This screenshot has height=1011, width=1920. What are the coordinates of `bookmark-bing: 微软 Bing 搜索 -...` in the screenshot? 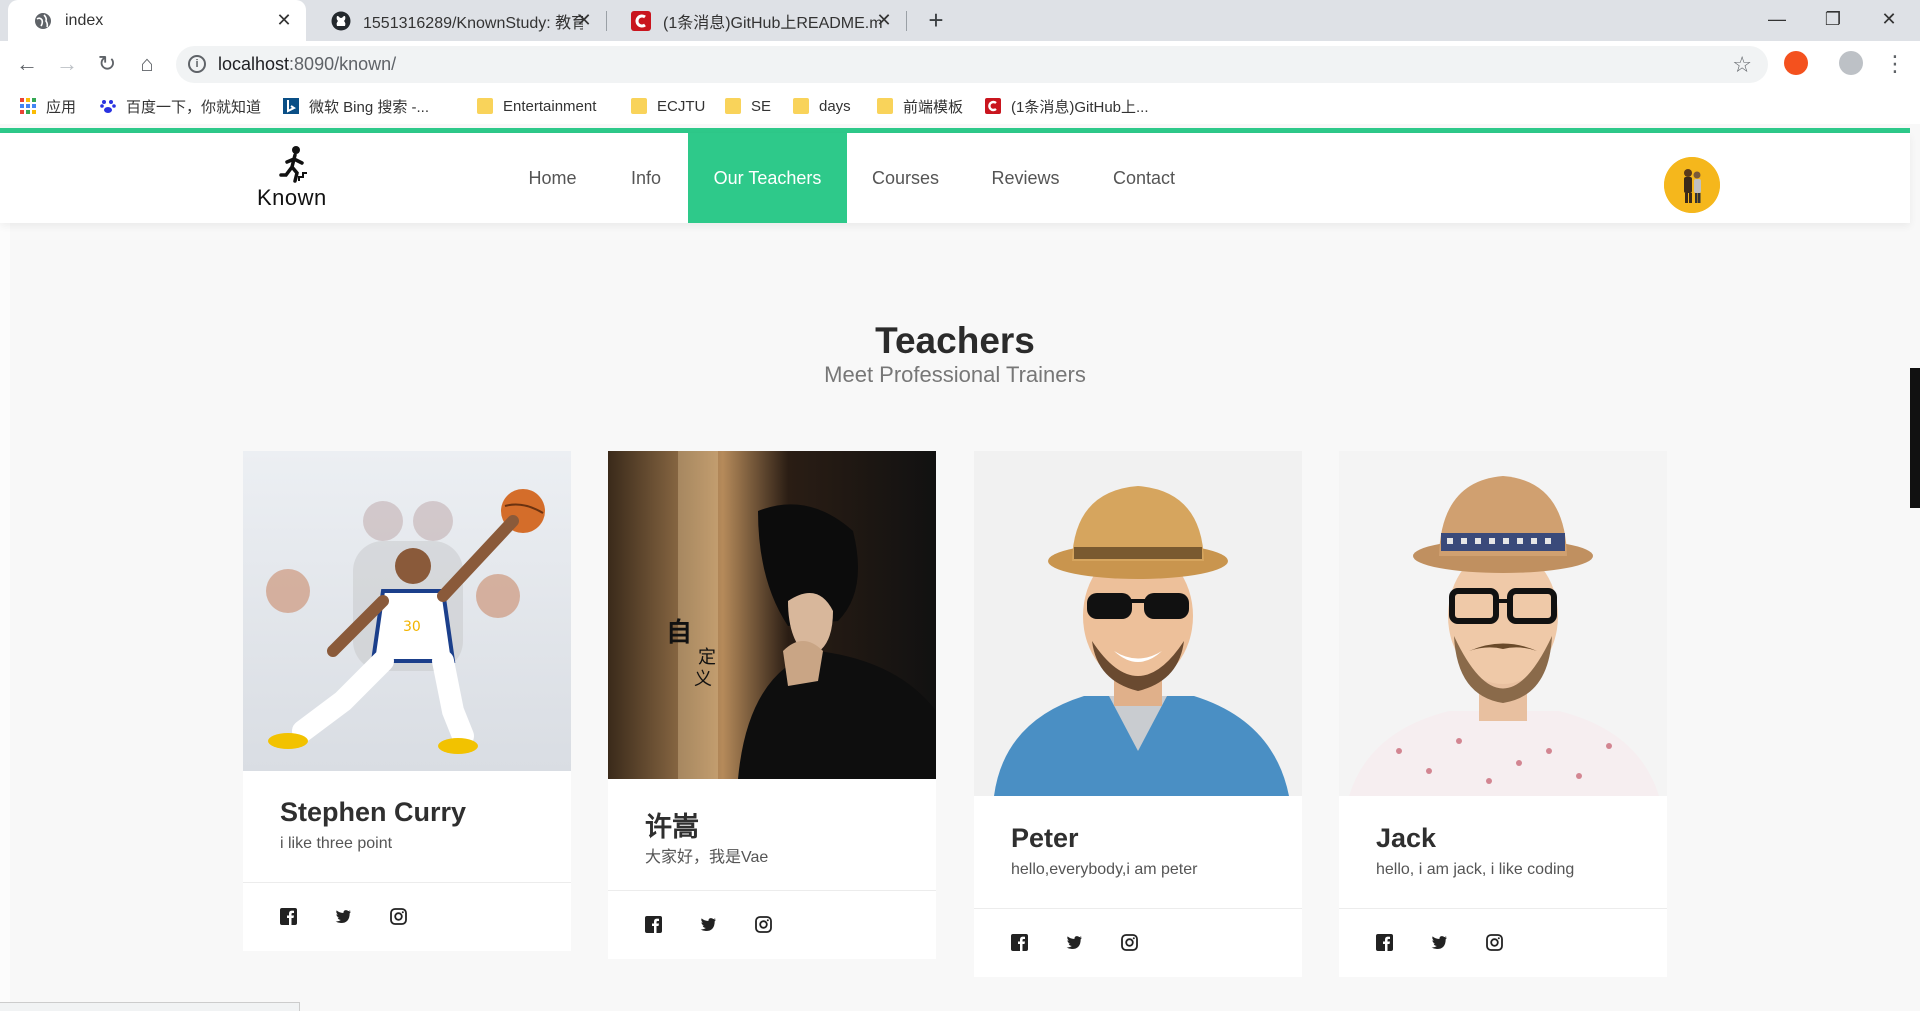 It's located at (356, 106).